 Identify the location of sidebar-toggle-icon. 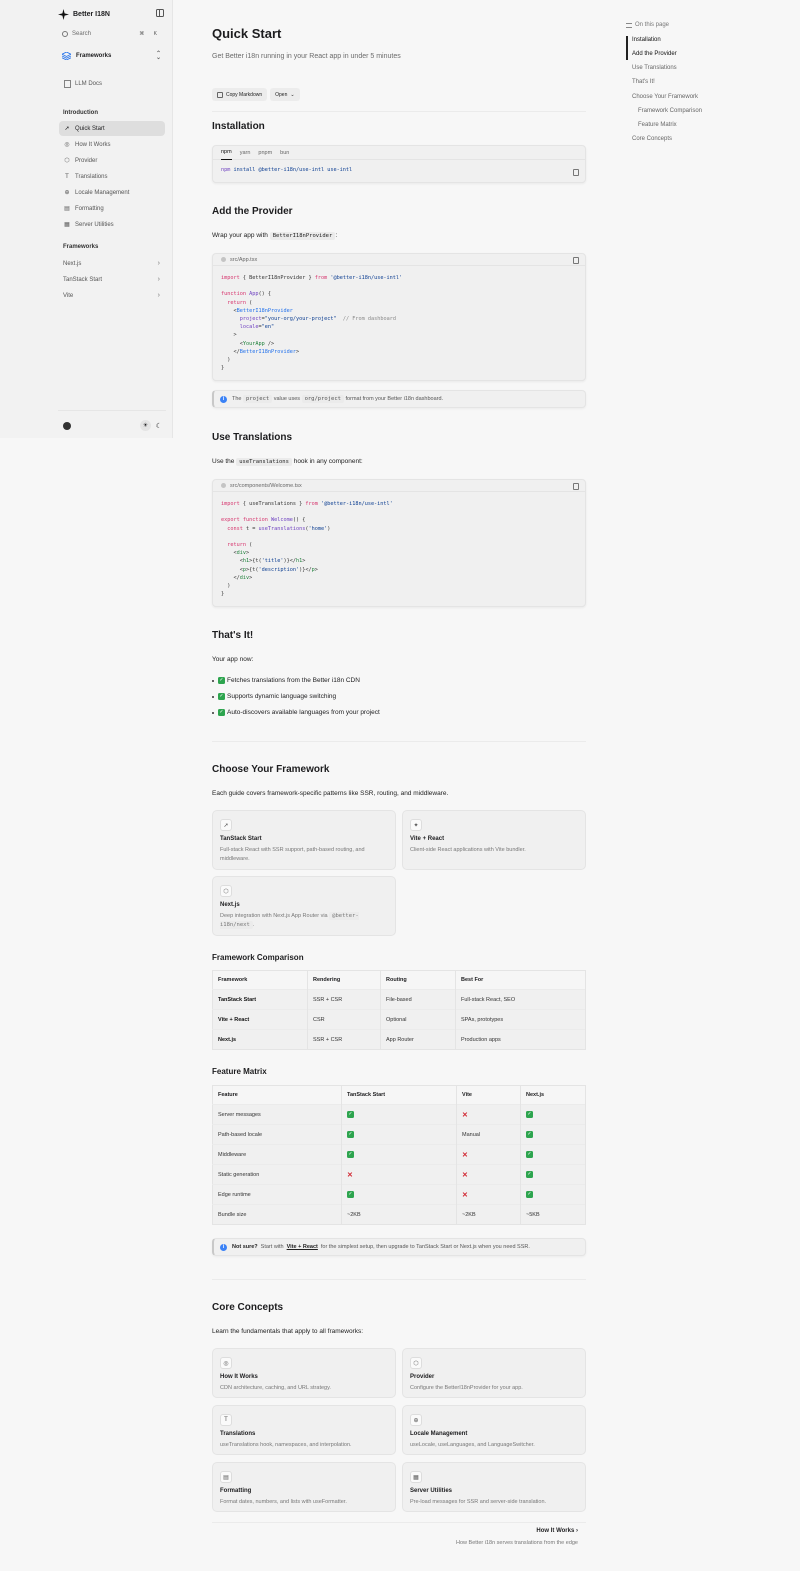
(160, 13).